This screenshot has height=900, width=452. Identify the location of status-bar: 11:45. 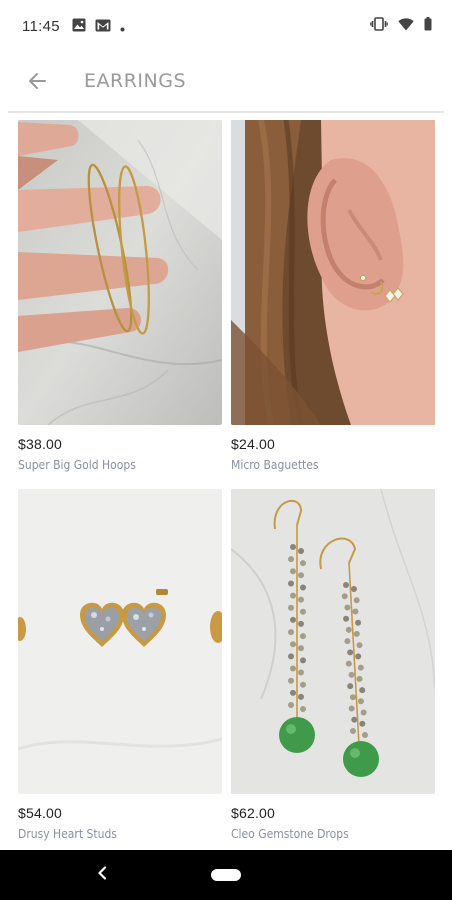
(226, 27).